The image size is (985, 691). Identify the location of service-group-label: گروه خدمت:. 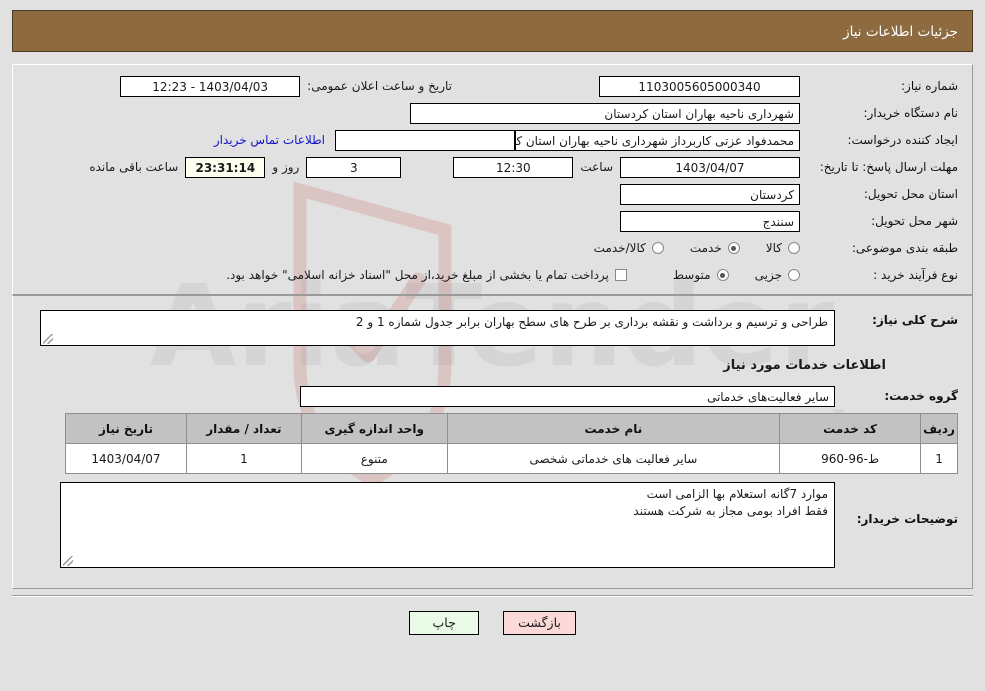
(921, 396).